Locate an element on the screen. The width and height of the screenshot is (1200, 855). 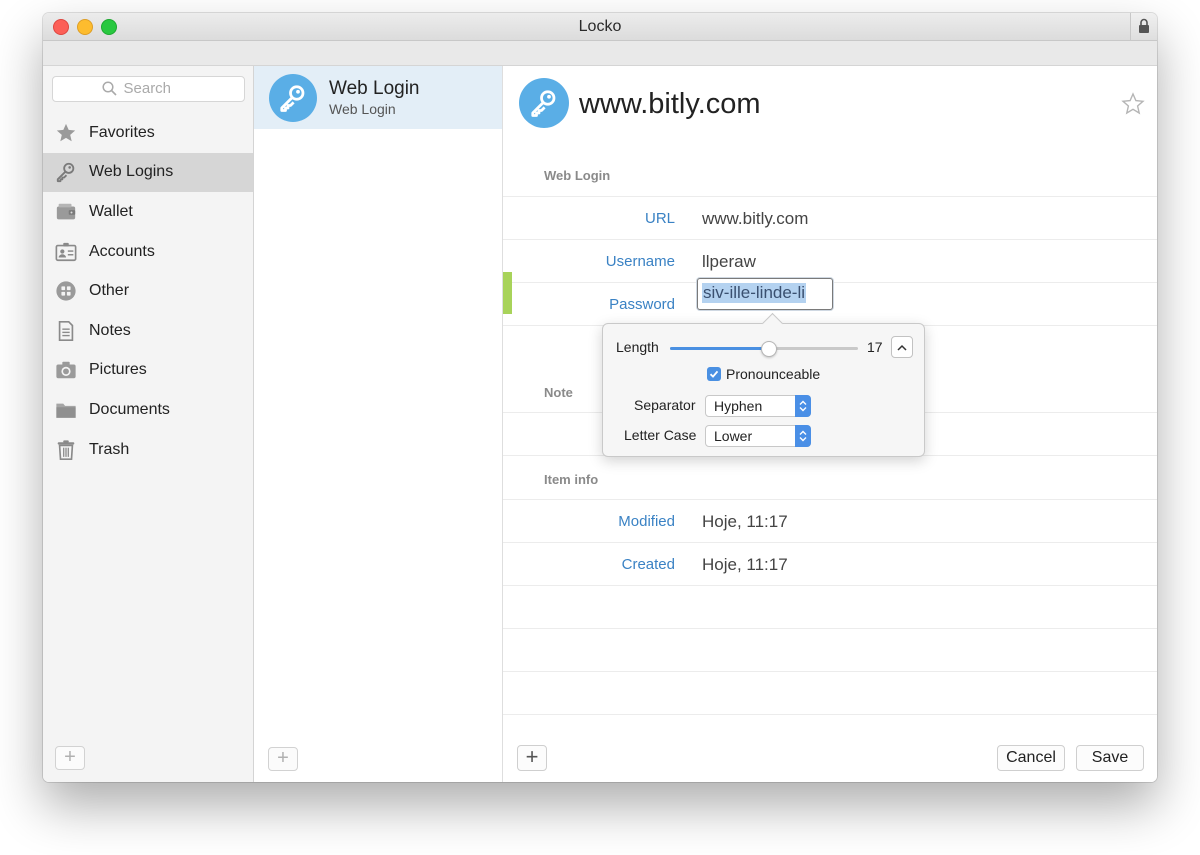
length-value: 17 is located at coordinates (875, 347).